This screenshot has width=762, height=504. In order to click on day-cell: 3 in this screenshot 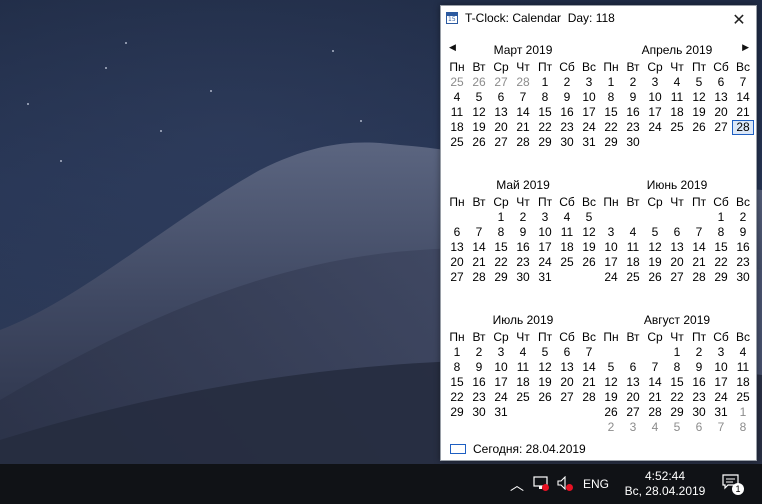, I will do `click(633, 427)`.